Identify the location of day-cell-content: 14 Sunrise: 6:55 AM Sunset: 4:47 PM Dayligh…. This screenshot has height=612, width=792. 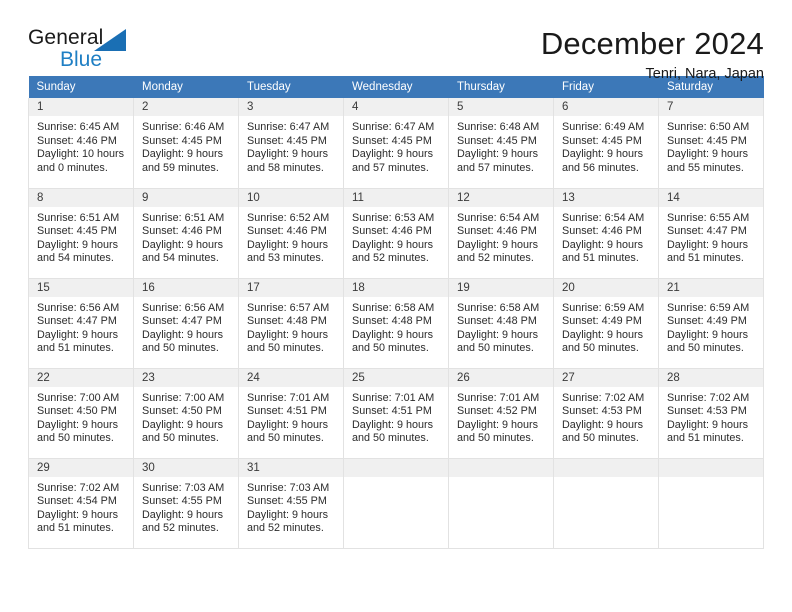
(711, 233).